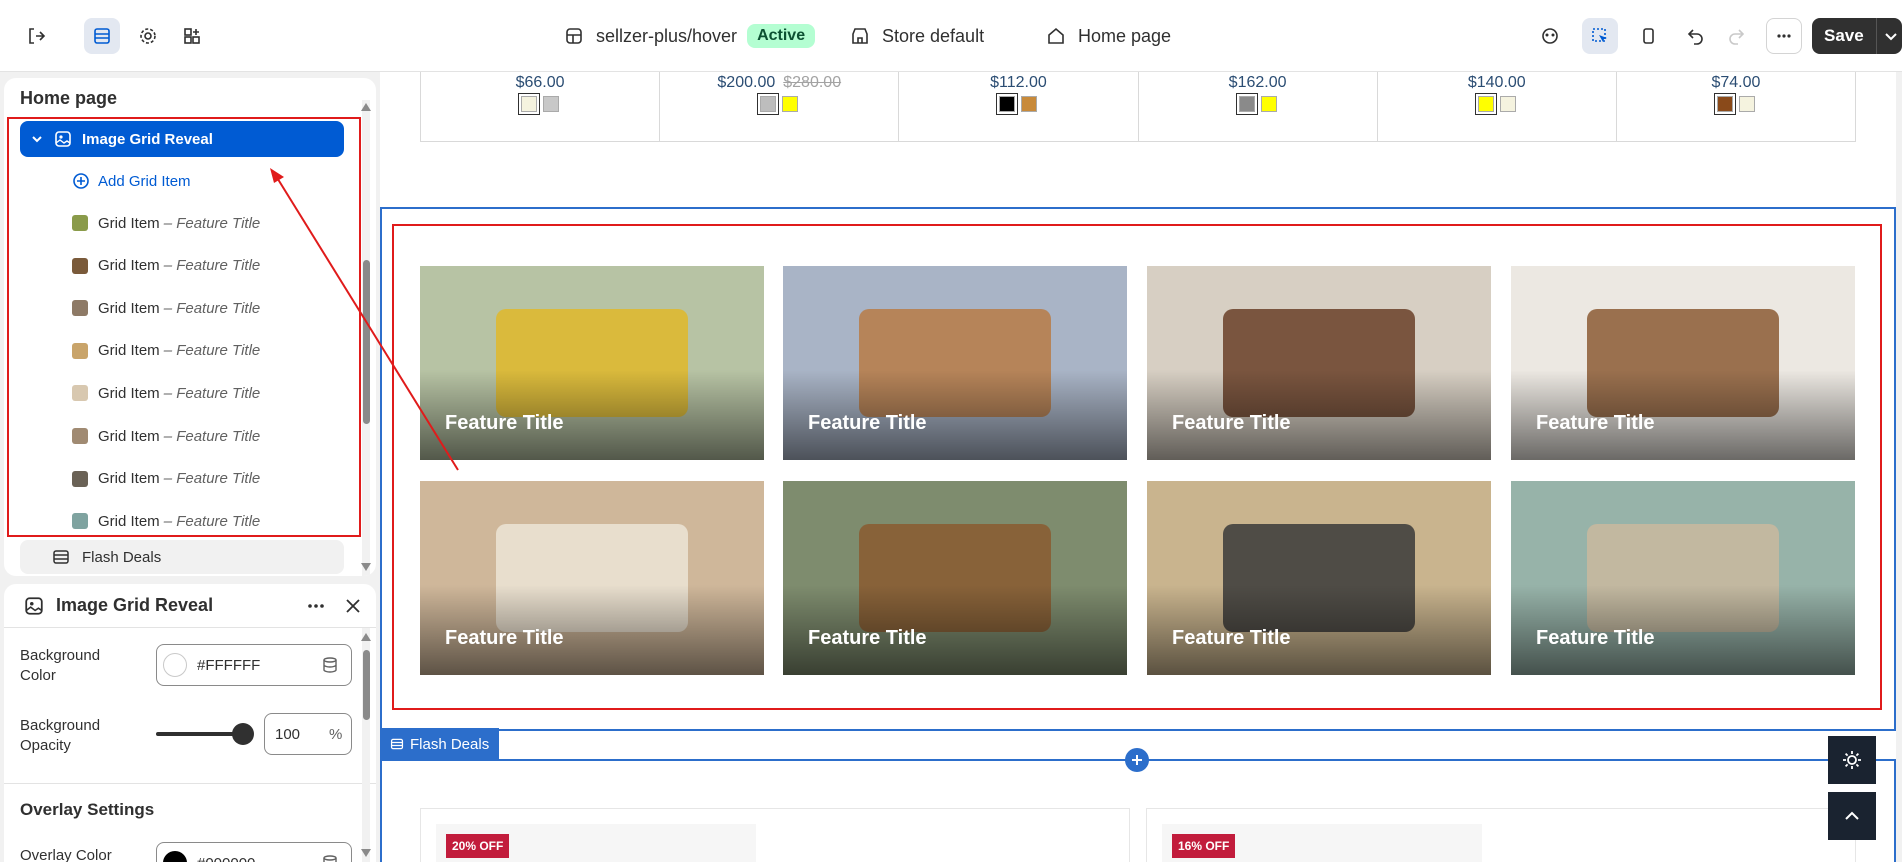 This screenshot has width=1902, height=862. I want to click on theme-selector: sellzer-plus/hover Active, so click(690, 36).